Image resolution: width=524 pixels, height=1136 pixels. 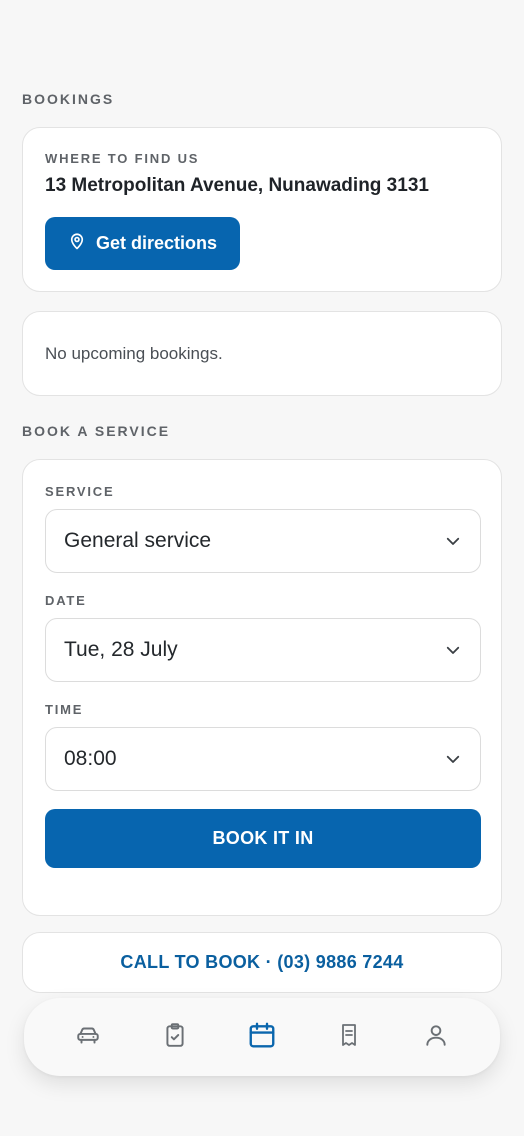 I want to click on date-select-value: Tue, 28 July, so click(x=121, y=649).